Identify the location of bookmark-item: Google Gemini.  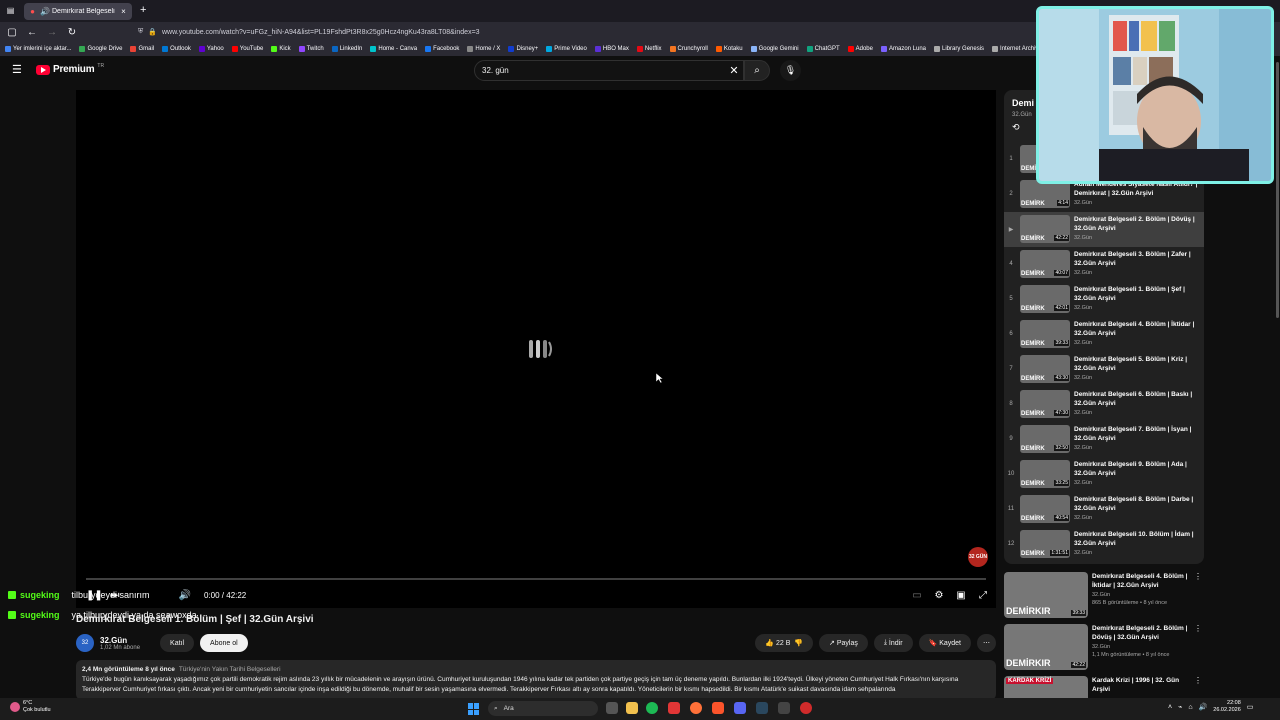
(774, 49).